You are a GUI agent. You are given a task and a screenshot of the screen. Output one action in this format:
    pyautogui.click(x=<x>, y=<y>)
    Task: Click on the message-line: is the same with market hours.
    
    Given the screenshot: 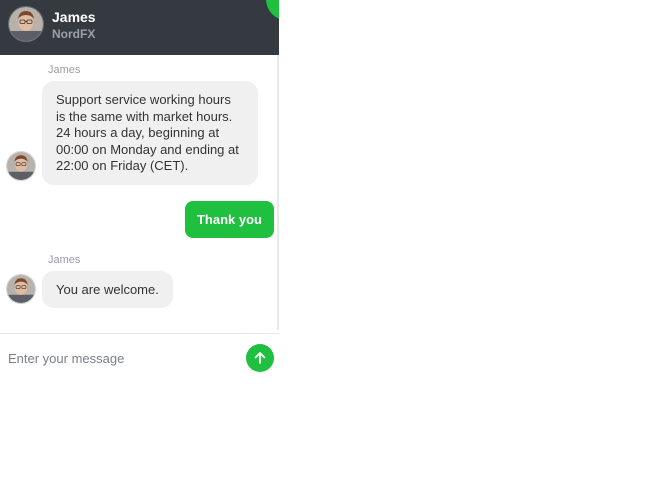 What is the action you would take?
    pyautogui.click(x=144, y=116)
    